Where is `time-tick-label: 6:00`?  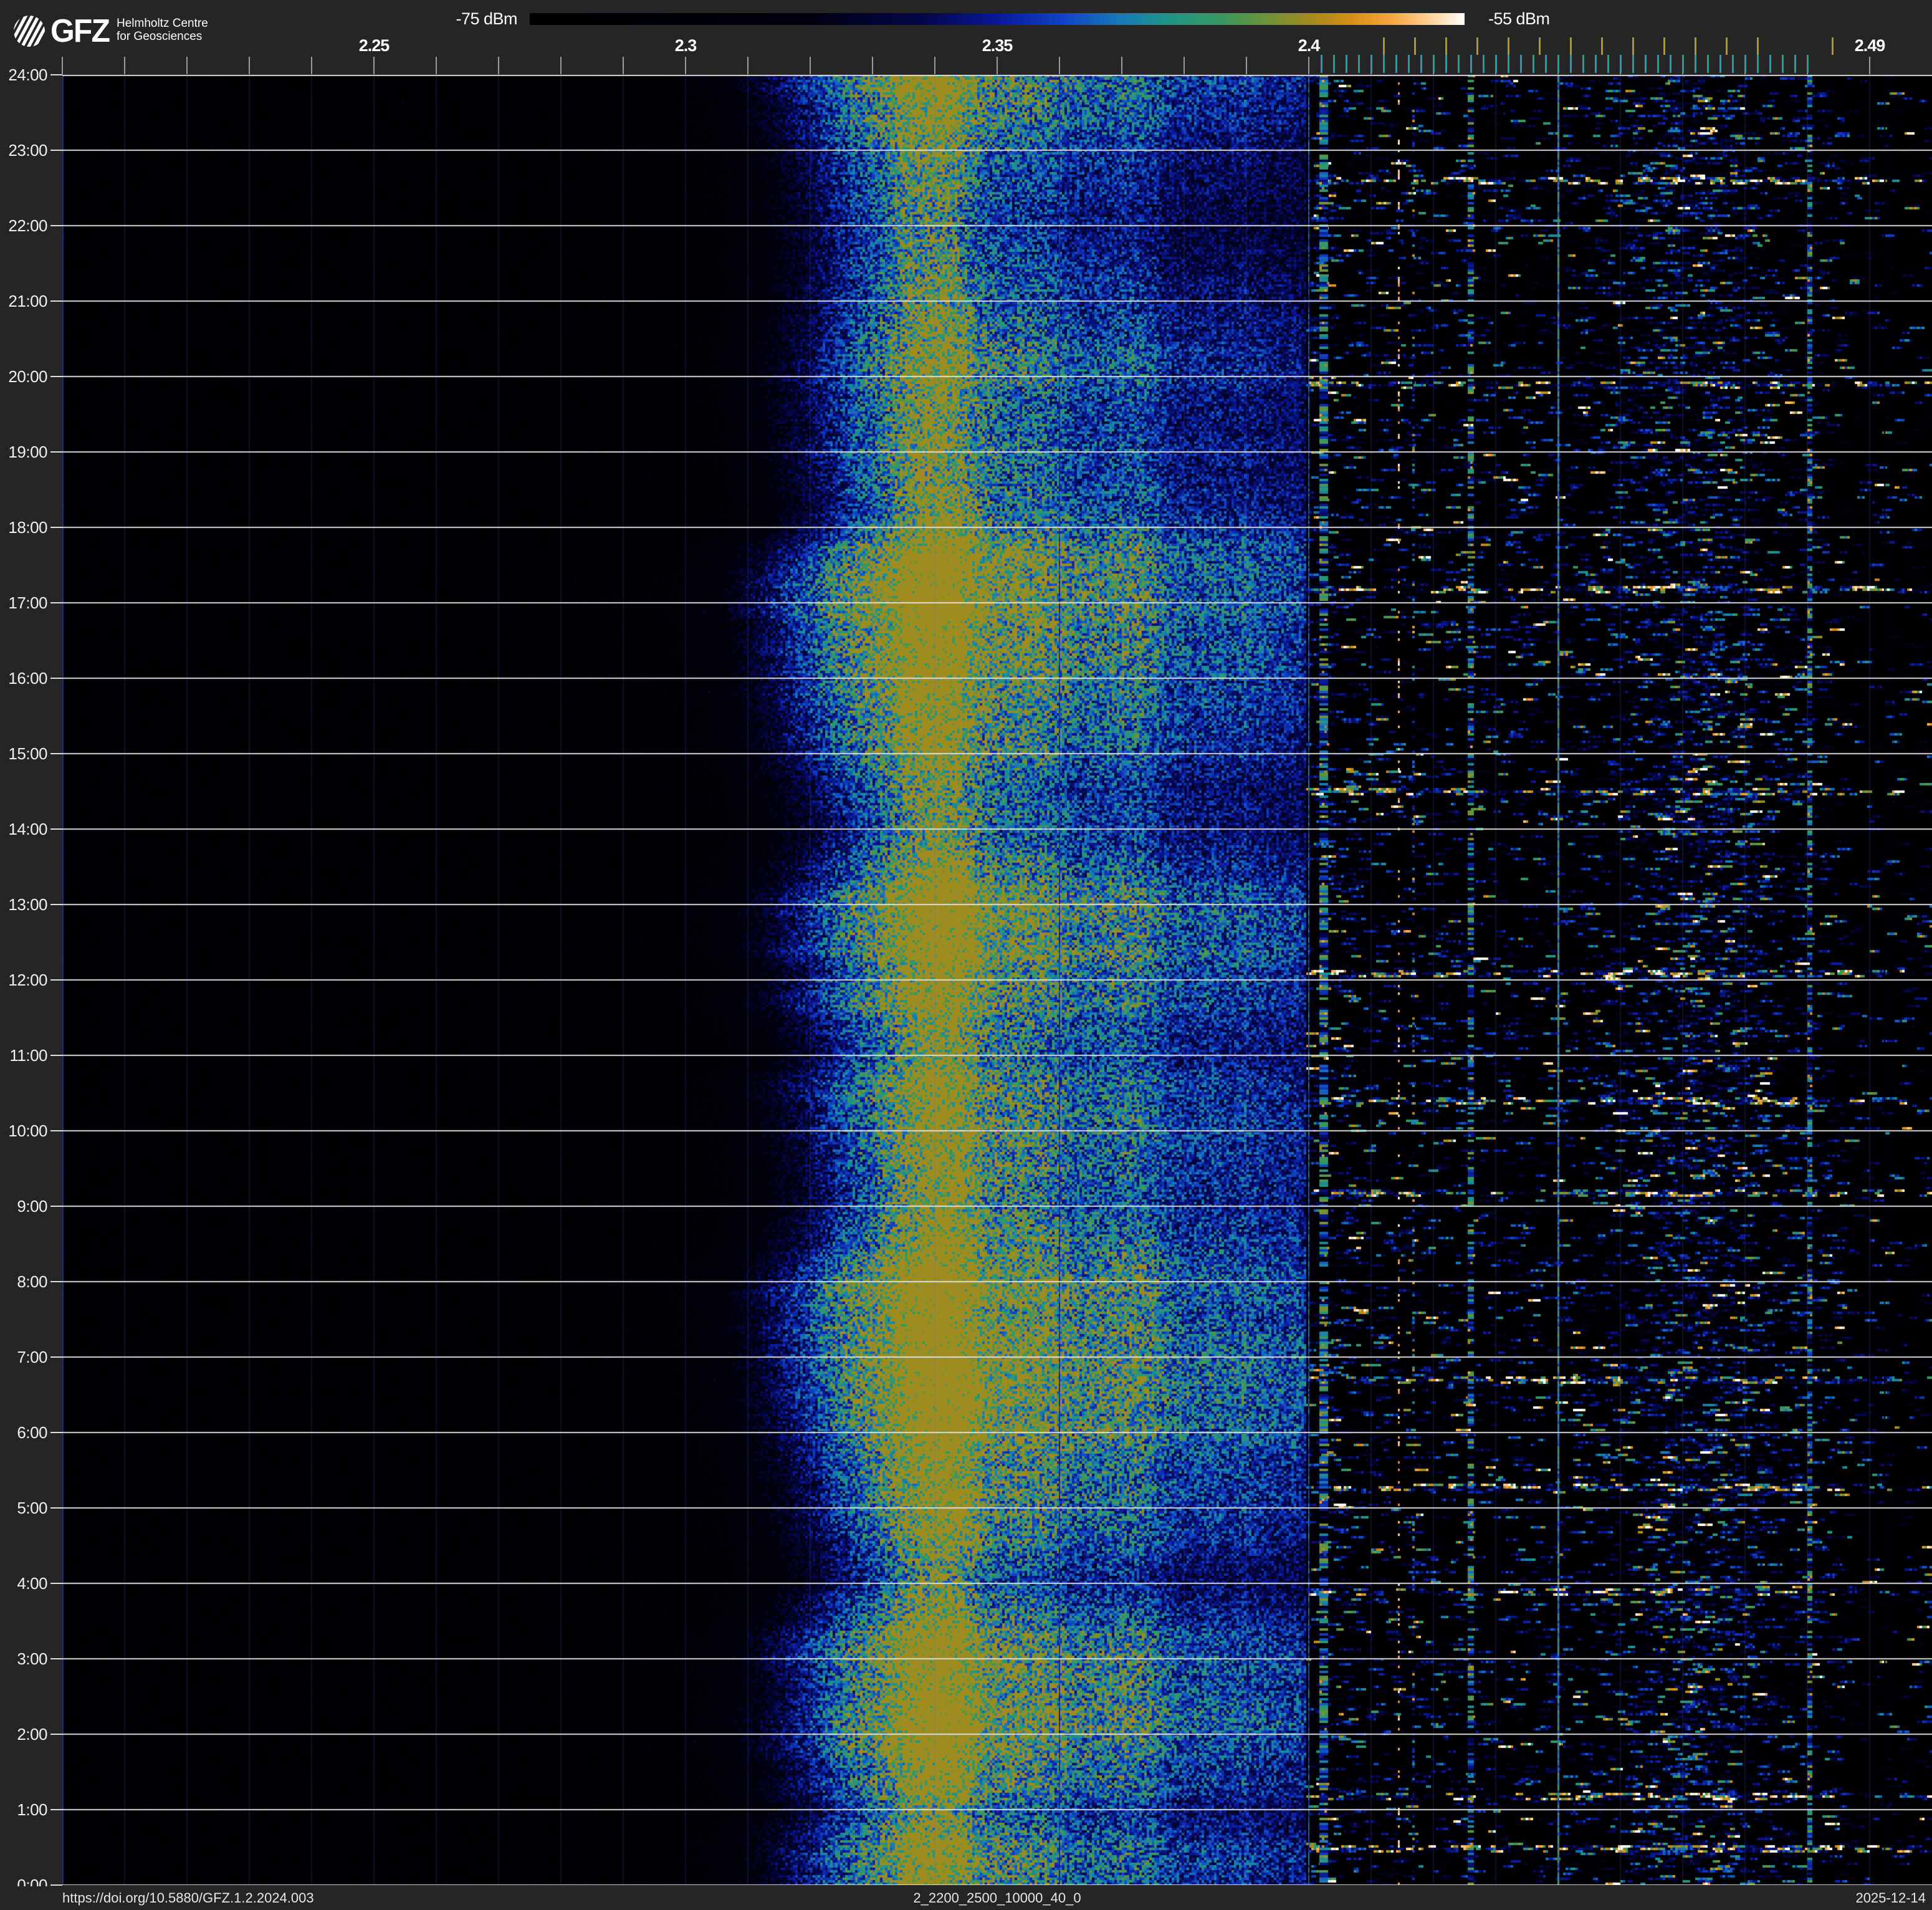 time-tick-label: 6:00 is located at coordinates (32, 1432).